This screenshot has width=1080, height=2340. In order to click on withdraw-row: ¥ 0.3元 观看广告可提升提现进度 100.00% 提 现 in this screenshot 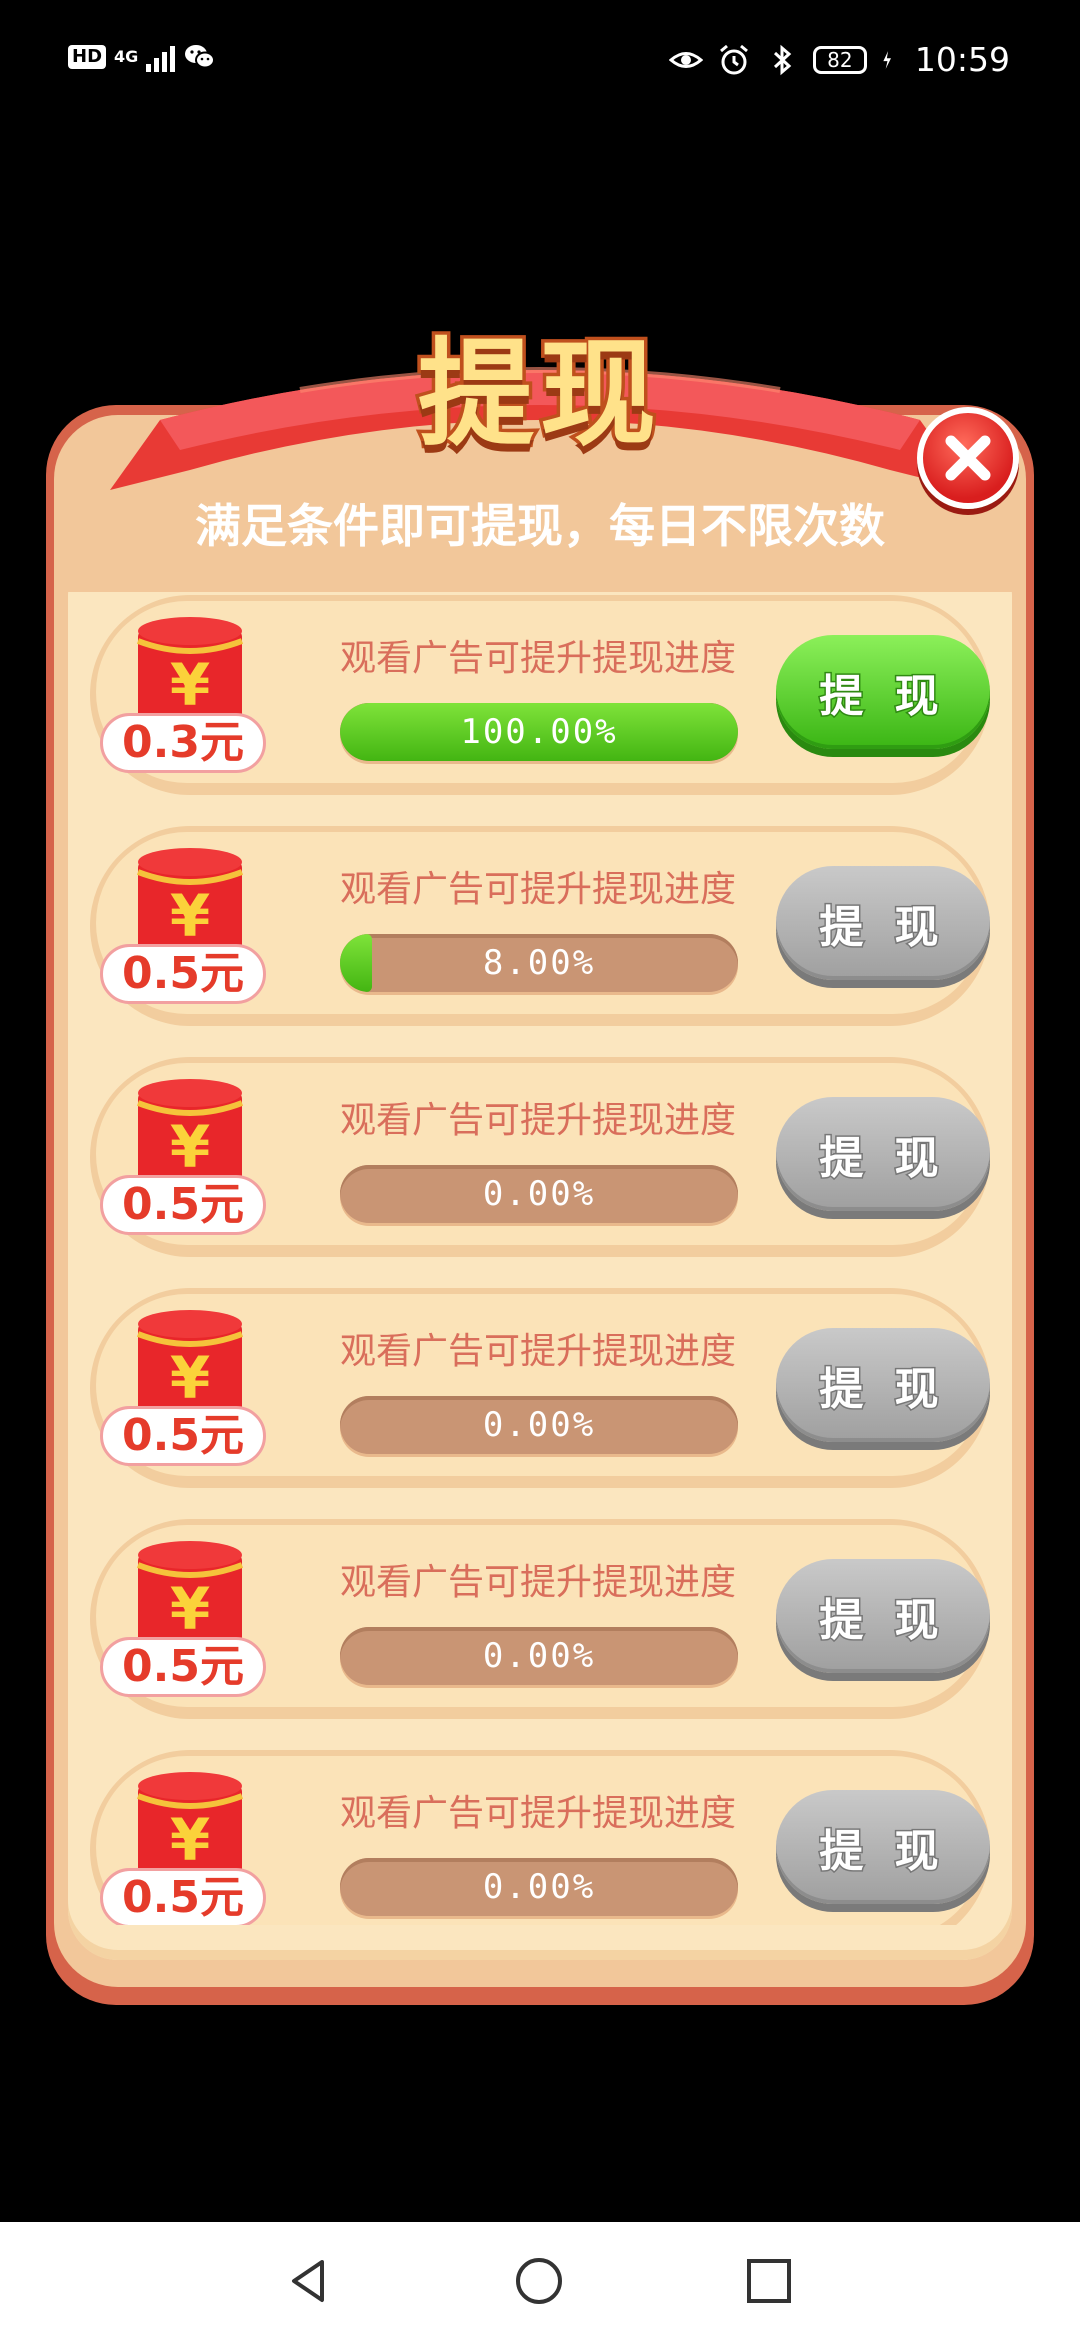, I will do `click(540, 695)`.